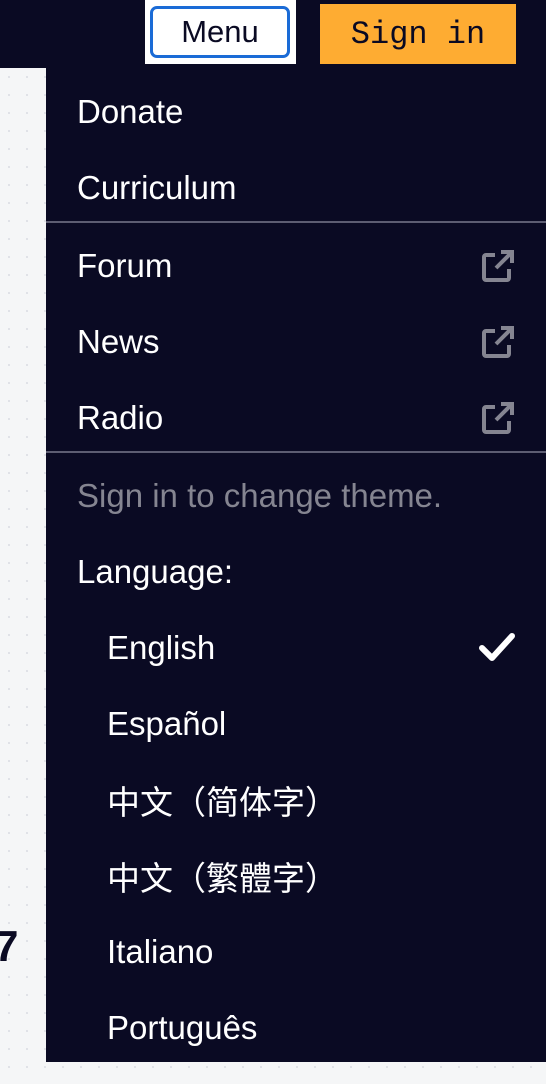 The height and width of the screenshot is (1084, 546). I want to click on language-option-italiano: Italiano, so click(296, 952).